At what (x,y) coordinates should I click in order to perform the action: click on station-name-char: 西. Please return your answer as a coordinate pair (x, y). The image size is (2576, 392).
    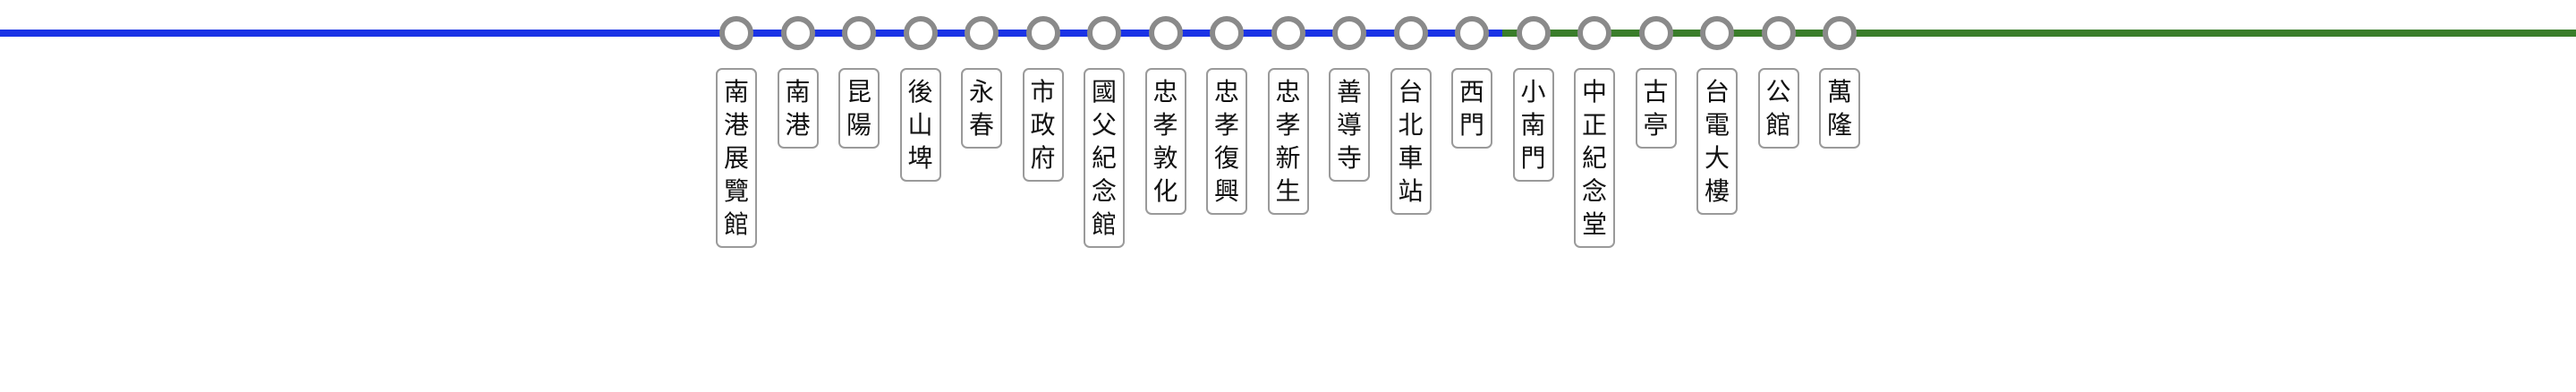
    Looking at the image, I should click on (1471, 92).